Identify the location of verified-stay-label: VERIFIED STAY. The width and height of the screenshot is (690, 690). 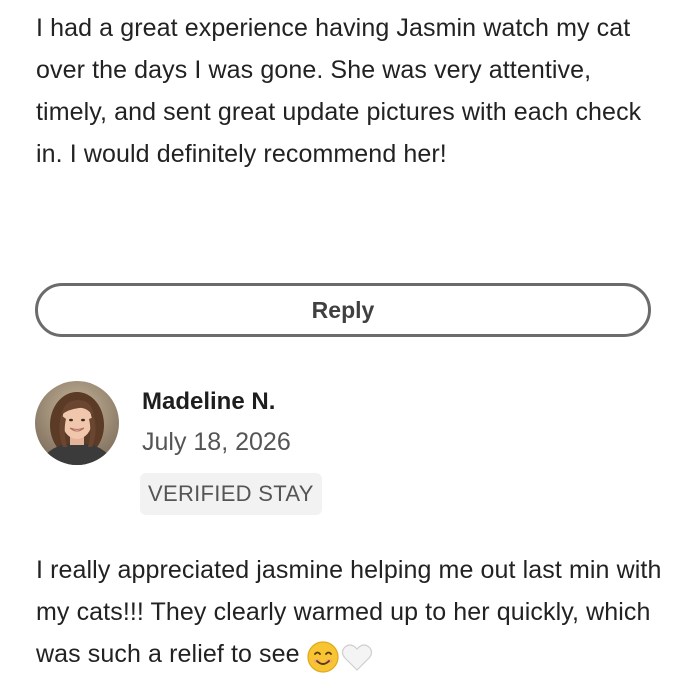
(231, 493).